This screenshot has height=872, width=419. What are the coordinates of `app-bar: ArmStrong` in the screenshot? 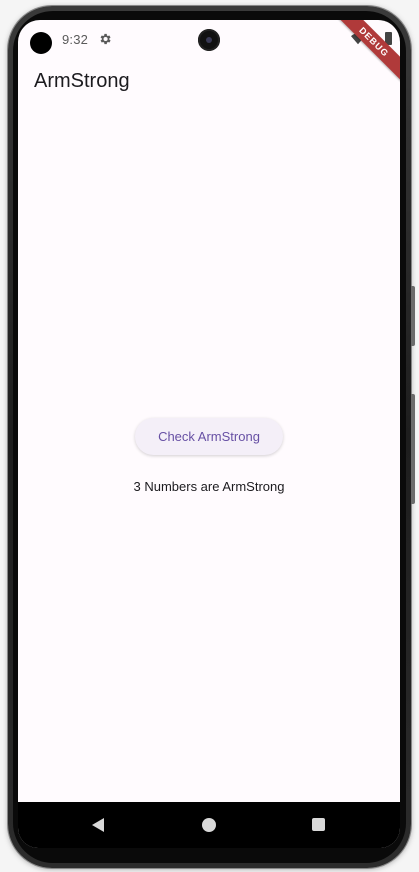 It's located at (209, 82).